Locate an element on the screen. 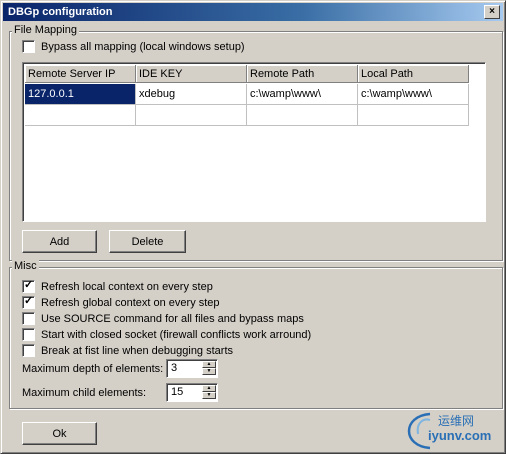 Image resolution: width=506 pixels, height=454 pixels. add-button: Add is located at coordinates (59, 241).